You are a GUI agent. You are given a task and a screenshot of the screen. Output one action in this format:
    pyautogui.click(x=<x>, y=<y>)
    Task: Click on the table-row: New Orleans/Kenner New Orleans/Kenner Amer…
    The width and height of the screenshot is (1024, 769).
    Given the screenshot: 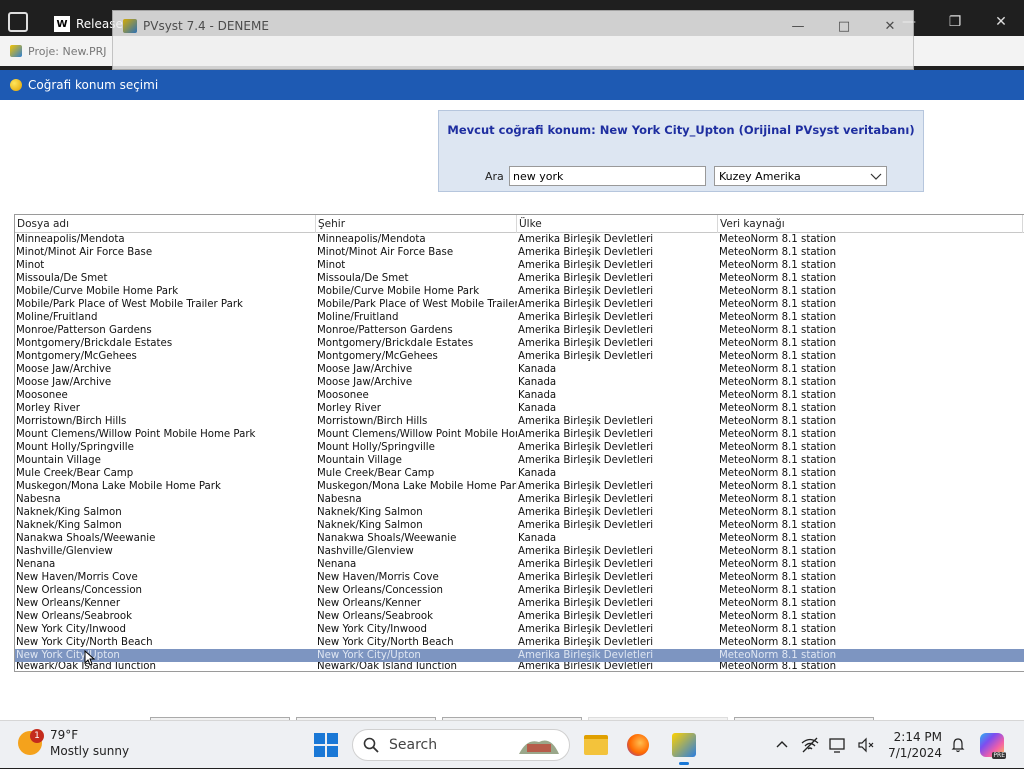 What is the action you would take?
    pyautogui.click(x=519, y=603)
    